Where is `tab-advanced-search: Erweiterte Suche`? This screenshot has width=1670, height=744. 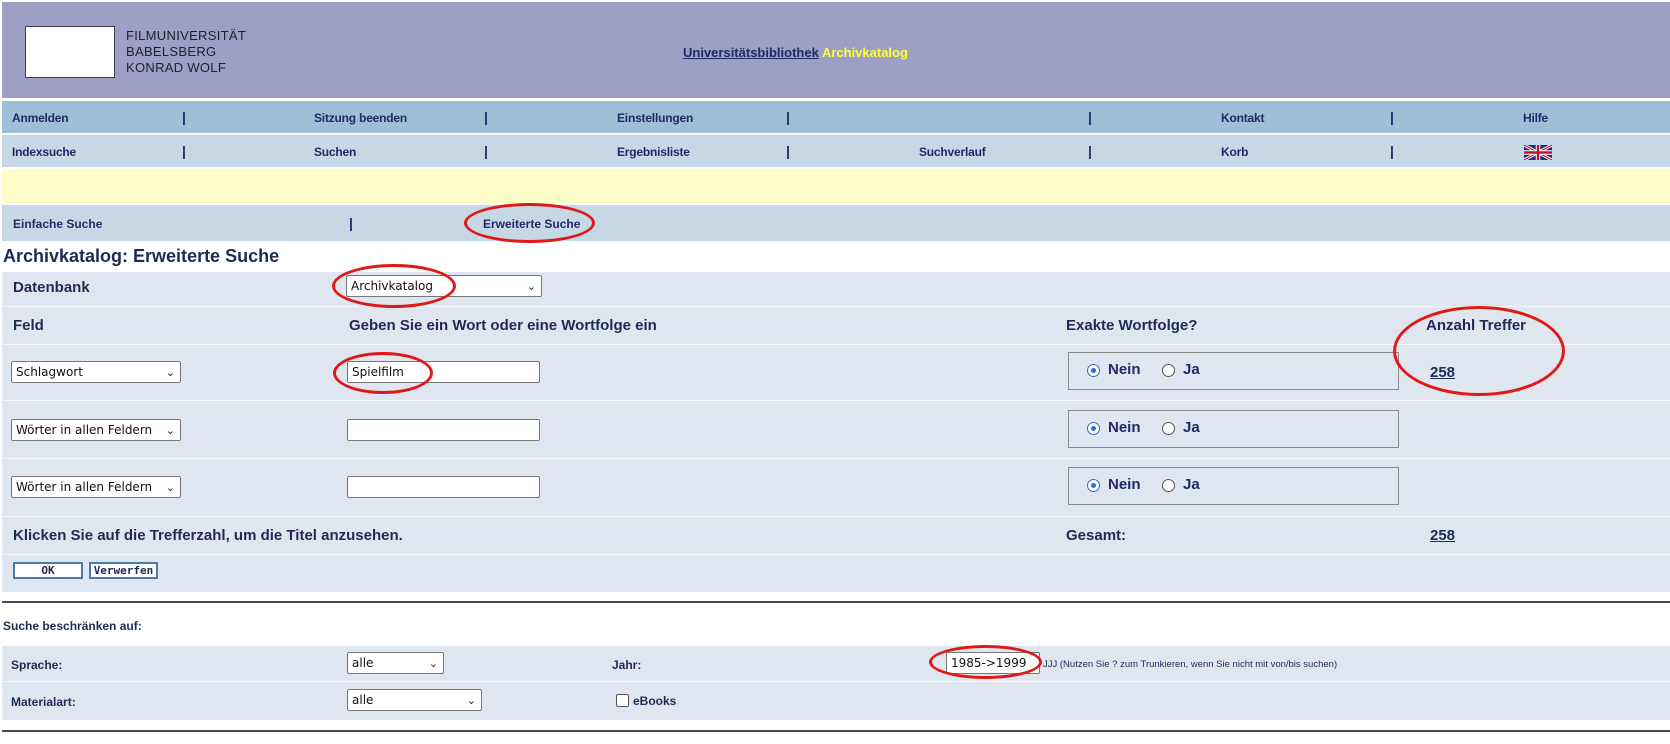
tab-advanced-search: Erweiterte Suche is located at coordinates (531, 224).